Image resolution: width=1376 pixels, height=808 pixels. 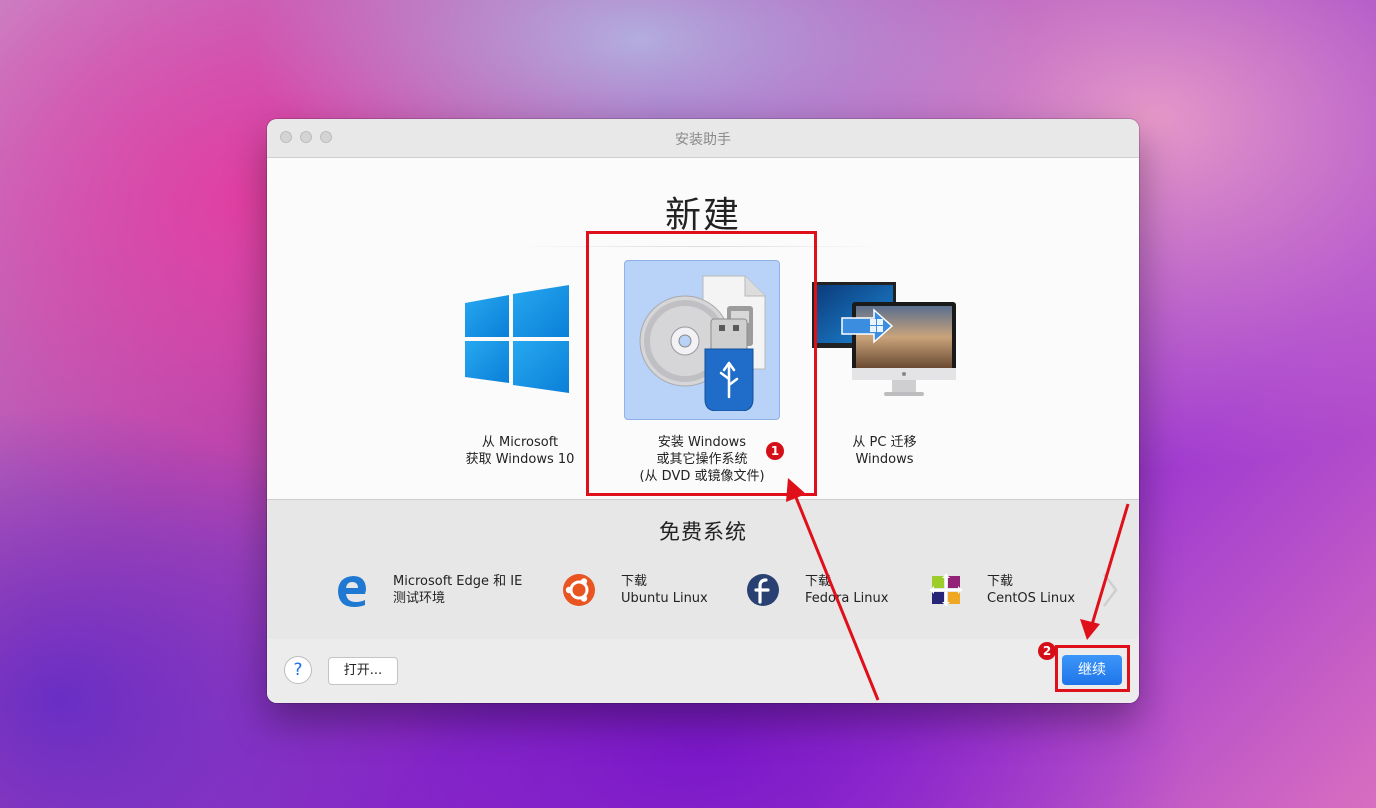 What do you see at coordinates (884, 459) in the screenshot?
I see `option-label-line: Windows` at bounding box center [884, 459].